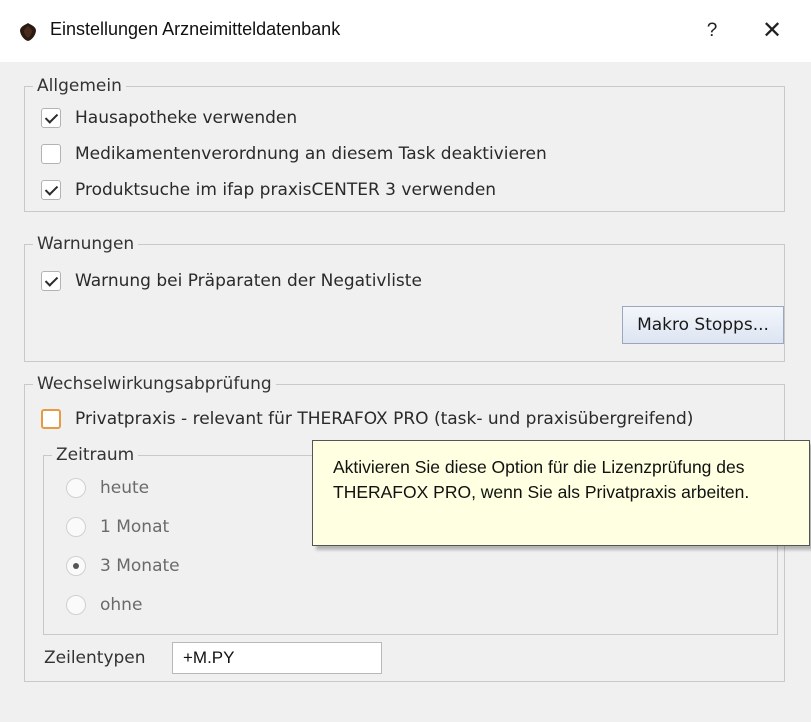 This screenshot has width=811, height=722. I want to click on checkbox-label: Hausapotheke verwenden, so click(186, 118).